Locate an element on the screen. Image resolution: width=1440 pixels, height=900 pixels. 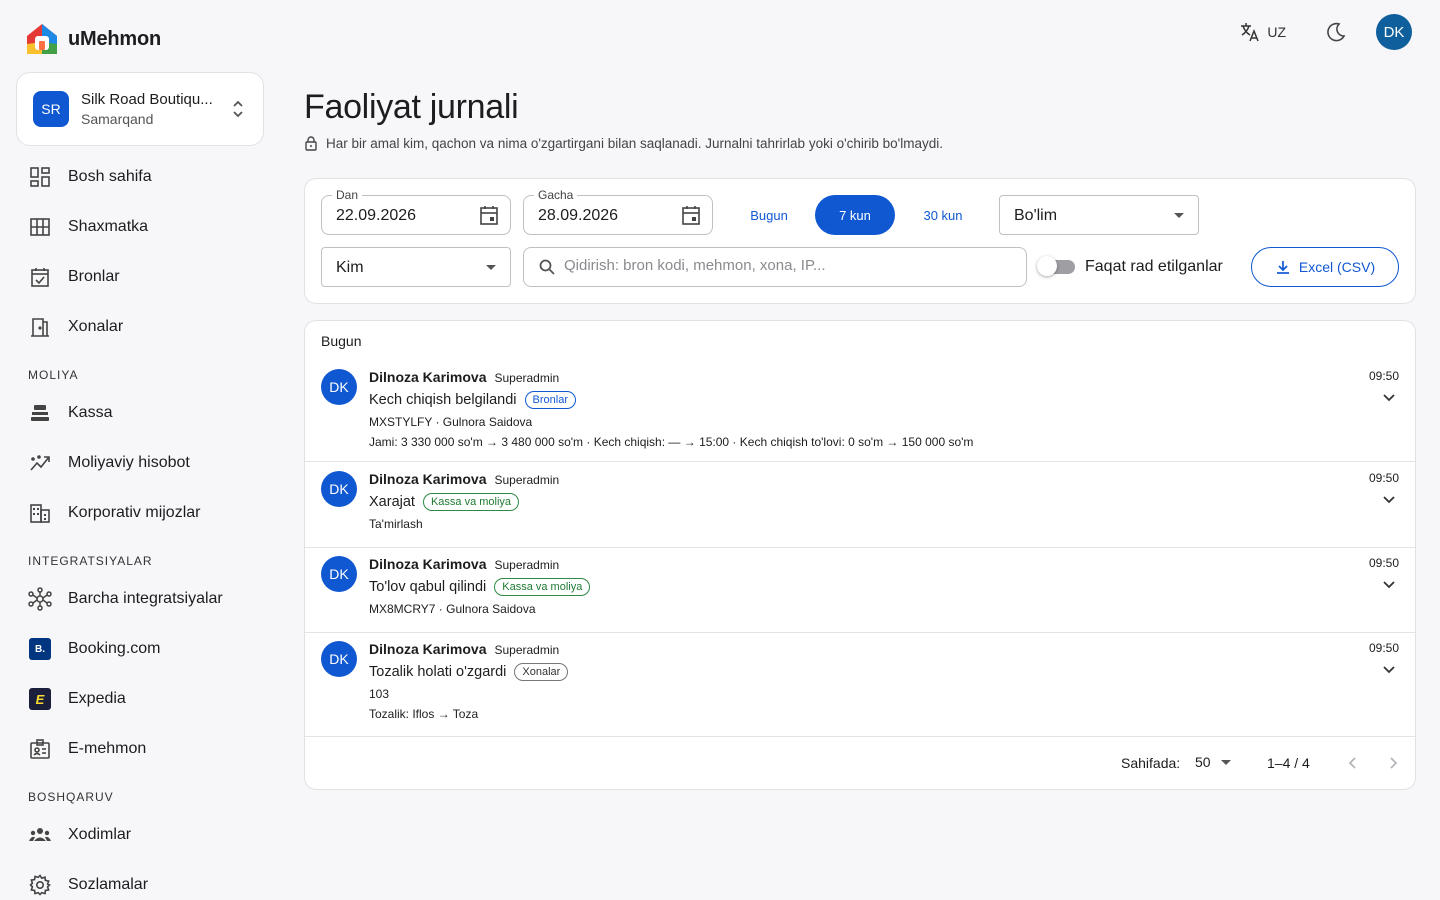
date-from-value: 22.09.2026 is located at coordinates (376, 215).